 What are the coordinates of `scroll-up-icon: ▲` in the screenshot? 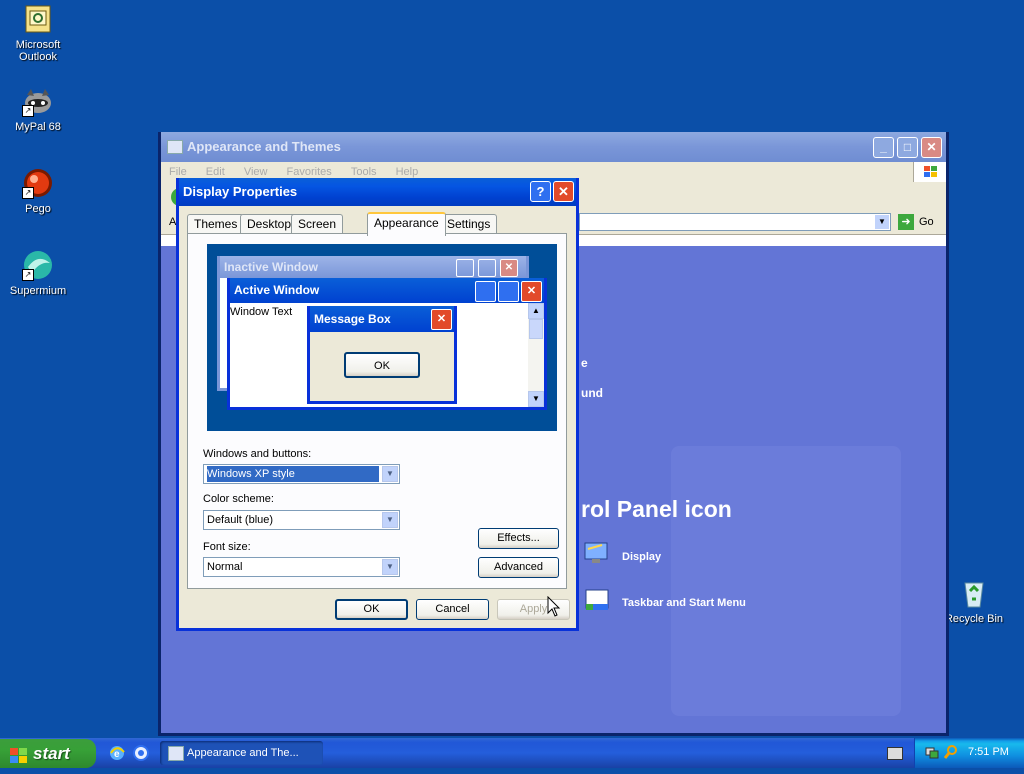 It's located at (536, 311).